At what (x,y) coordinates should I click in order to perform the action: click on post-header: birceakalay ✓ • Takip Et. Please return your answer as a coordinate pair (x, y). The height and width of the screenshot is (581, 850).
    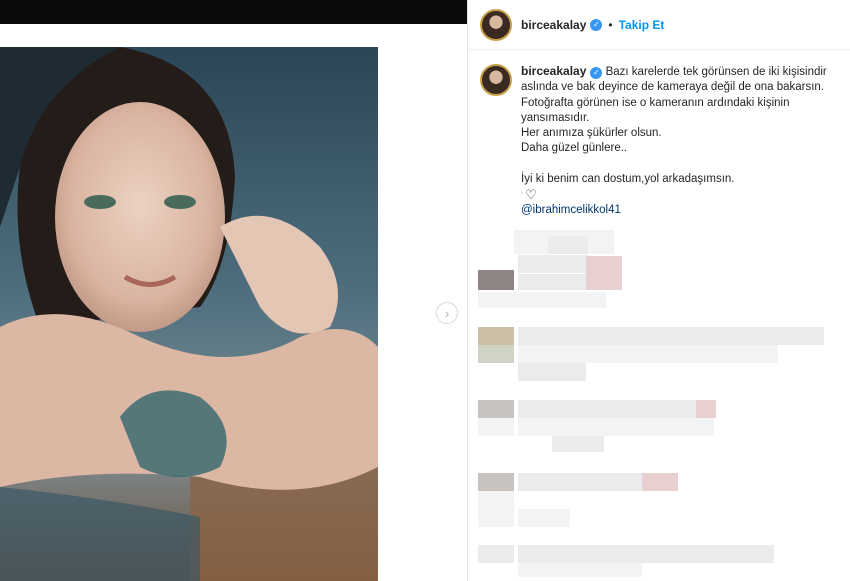
    Looking at the image, I should click on (659, 25).